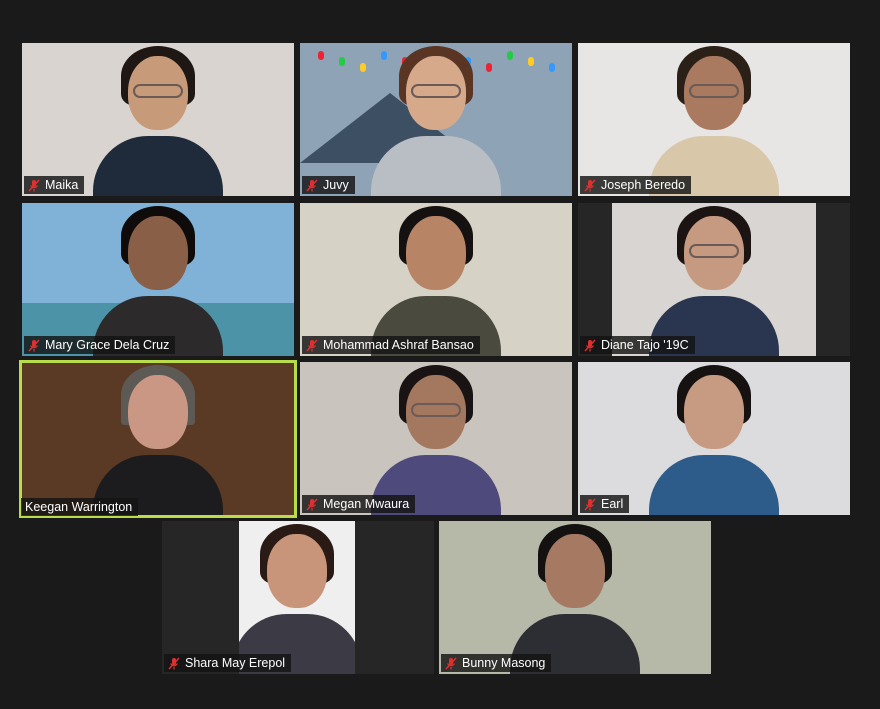 The height and width of the screenshot is (709, 880). I want to click on video-tile-juvy: Juvy, so click(436, 119).